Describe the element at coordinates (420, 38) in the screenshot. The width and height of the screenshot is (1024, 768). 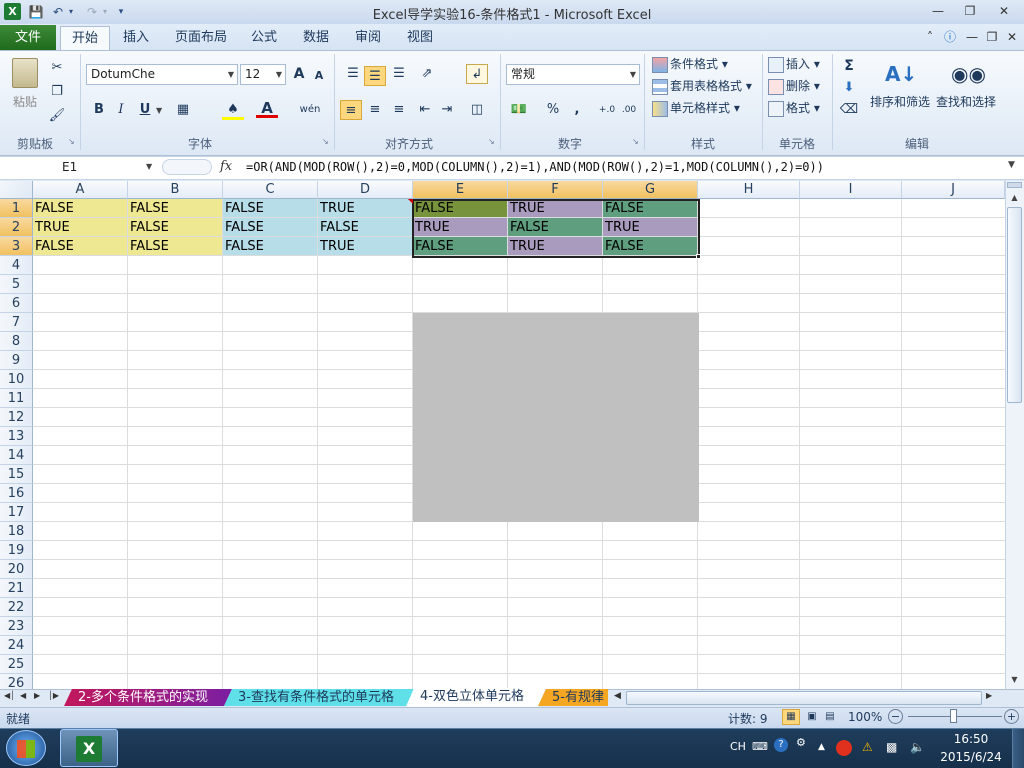
I see `tab-view: 视图` at that location.